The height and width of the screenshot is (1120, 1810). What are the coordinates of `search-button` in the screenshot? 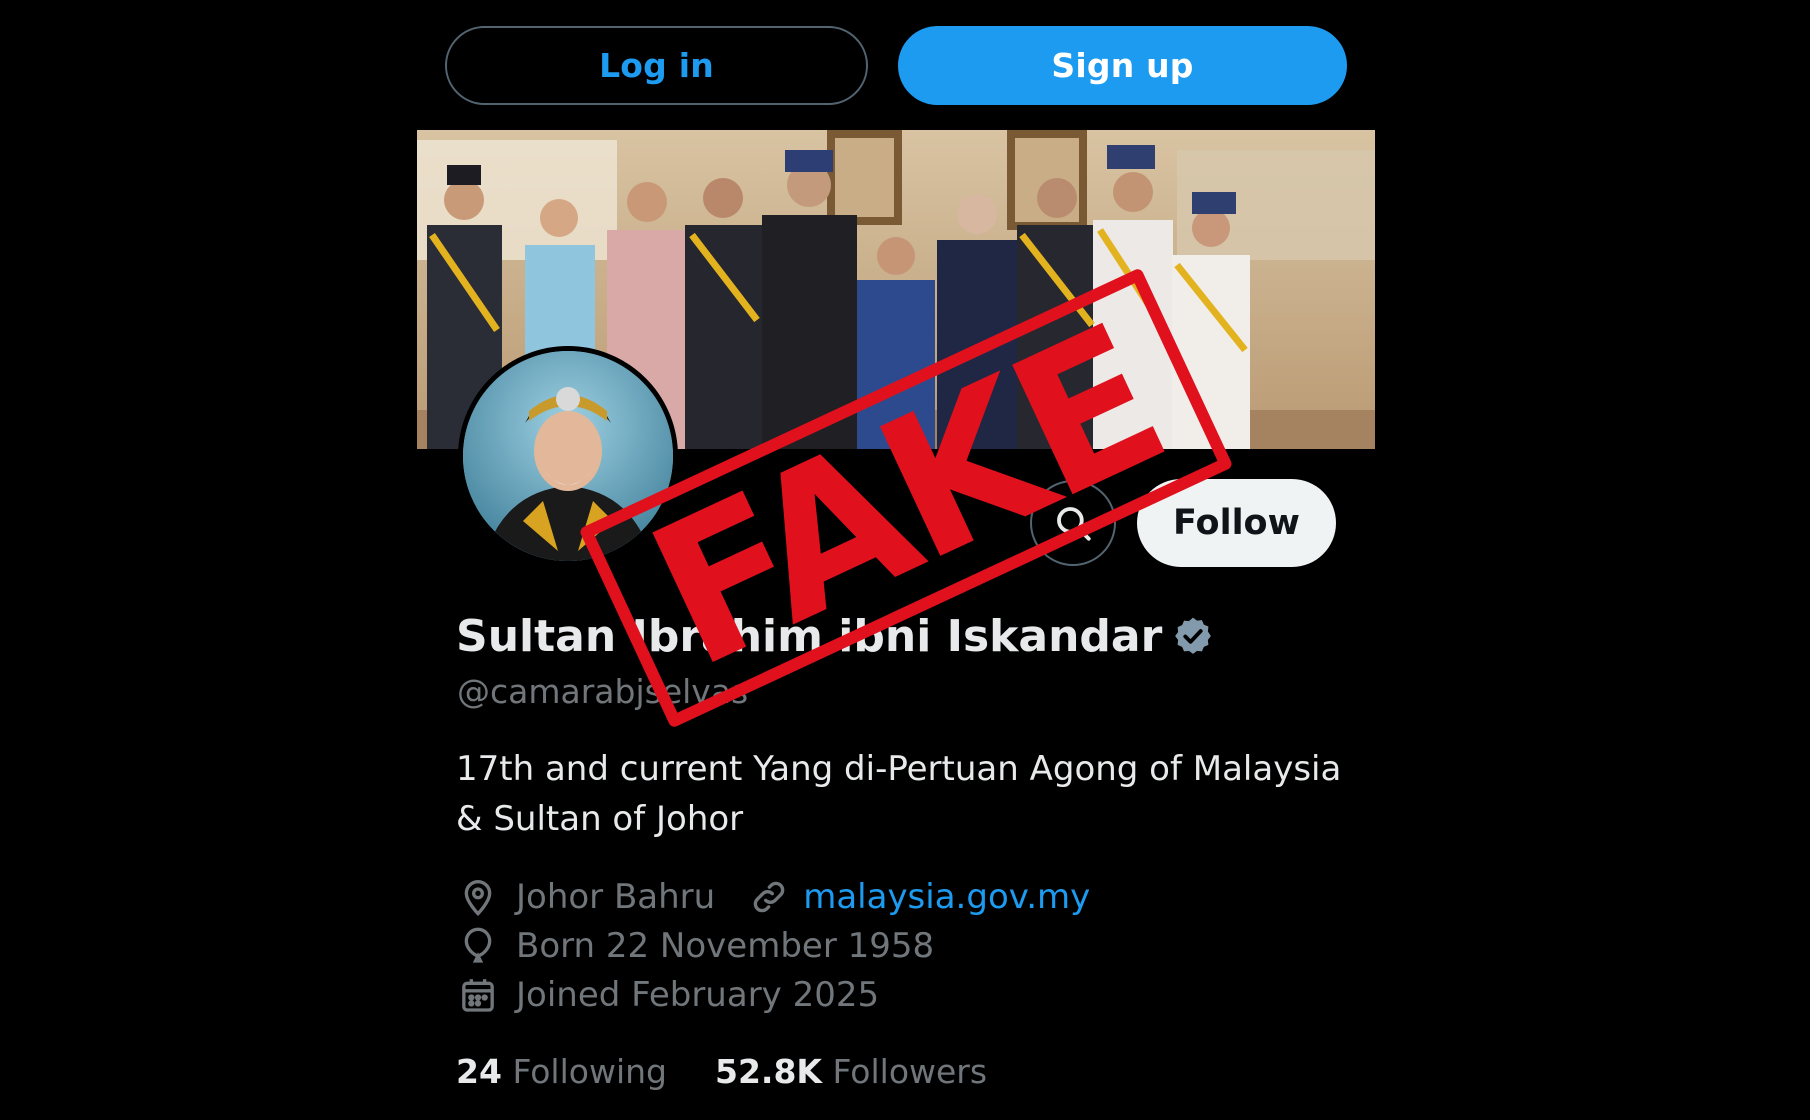 It's located at (1073, 523).